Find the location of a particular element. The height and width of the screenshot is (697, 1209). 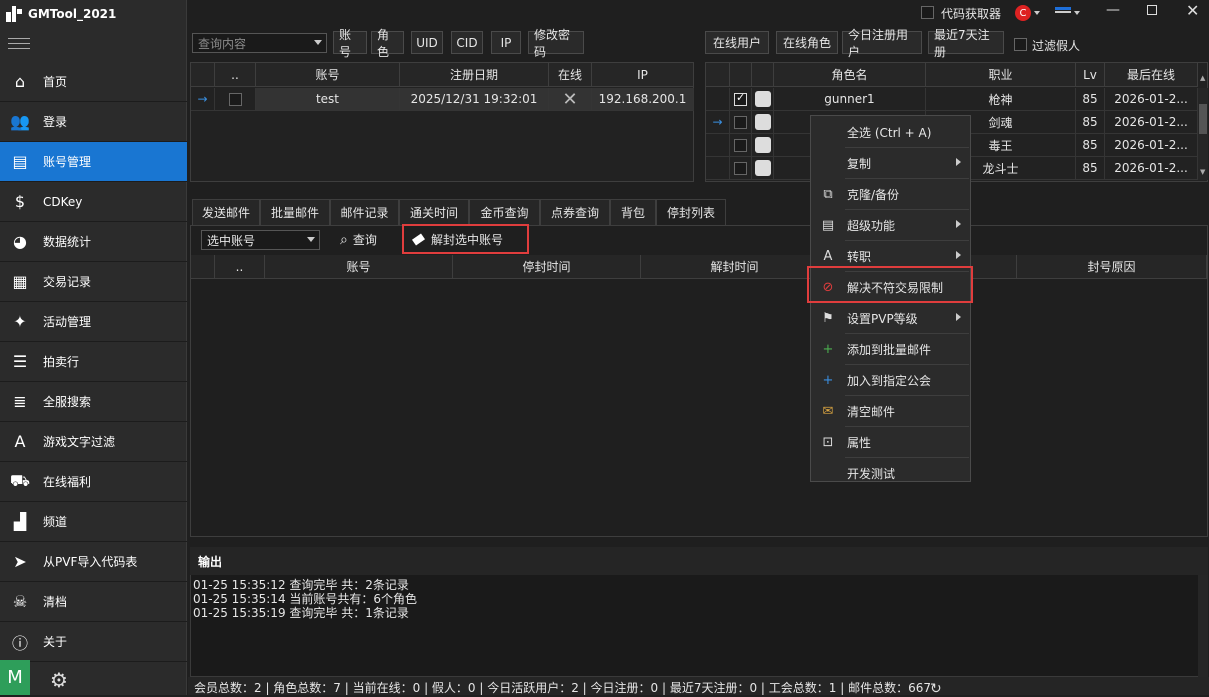

tab-3: 通关时间 is located at coordinates (434, 212).